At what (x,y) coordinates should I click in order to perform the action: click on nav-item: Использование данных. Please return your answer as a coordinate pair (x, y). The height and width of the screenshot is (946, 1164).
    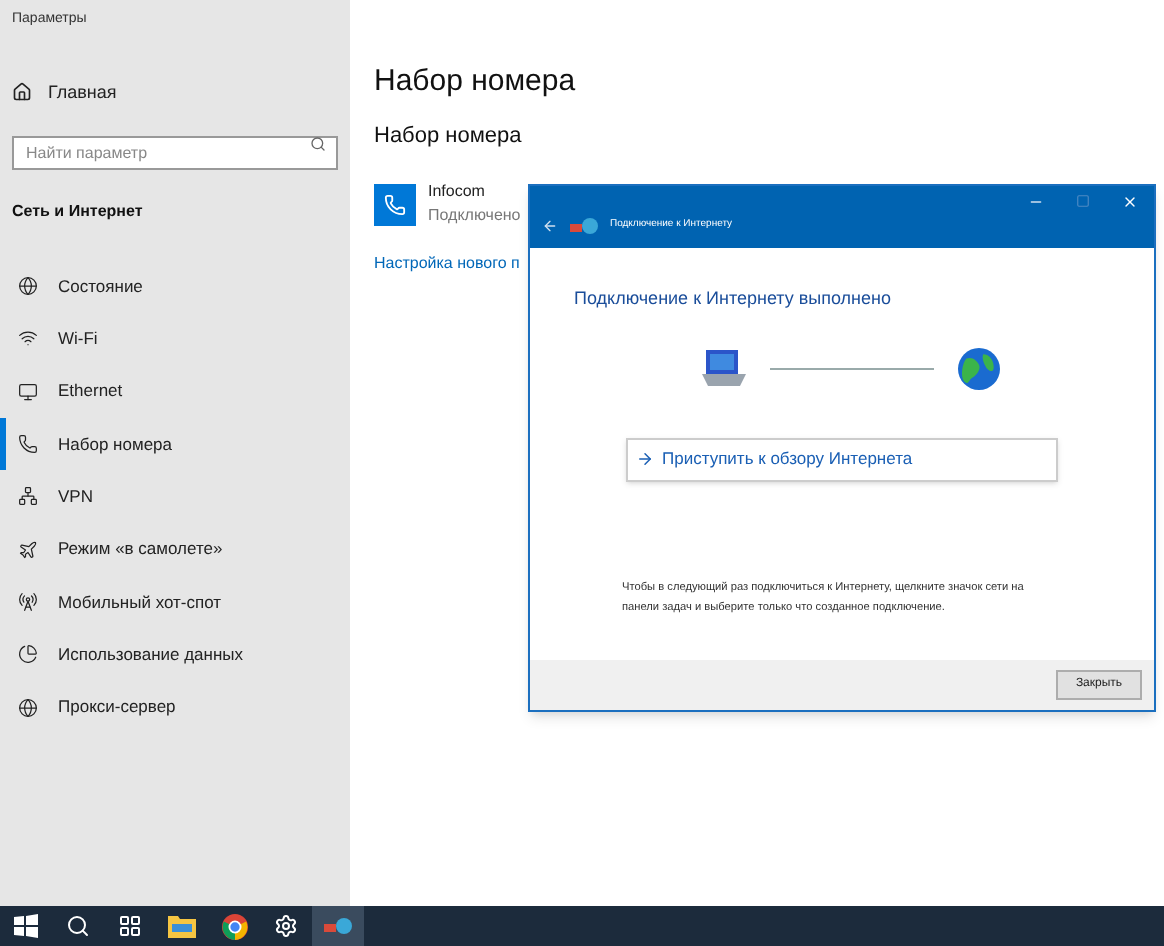
    Looking at the image, I should click on (169, 654).